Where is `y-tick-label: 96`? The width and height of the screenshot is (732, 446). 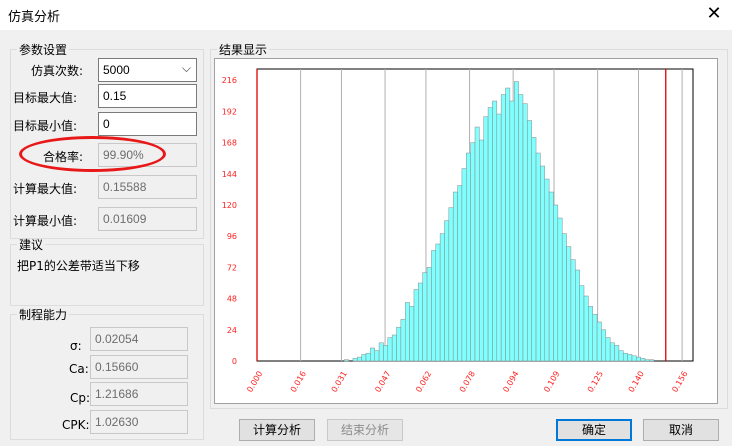 y-tick-label: 96 is located at coordinates (232, 236).